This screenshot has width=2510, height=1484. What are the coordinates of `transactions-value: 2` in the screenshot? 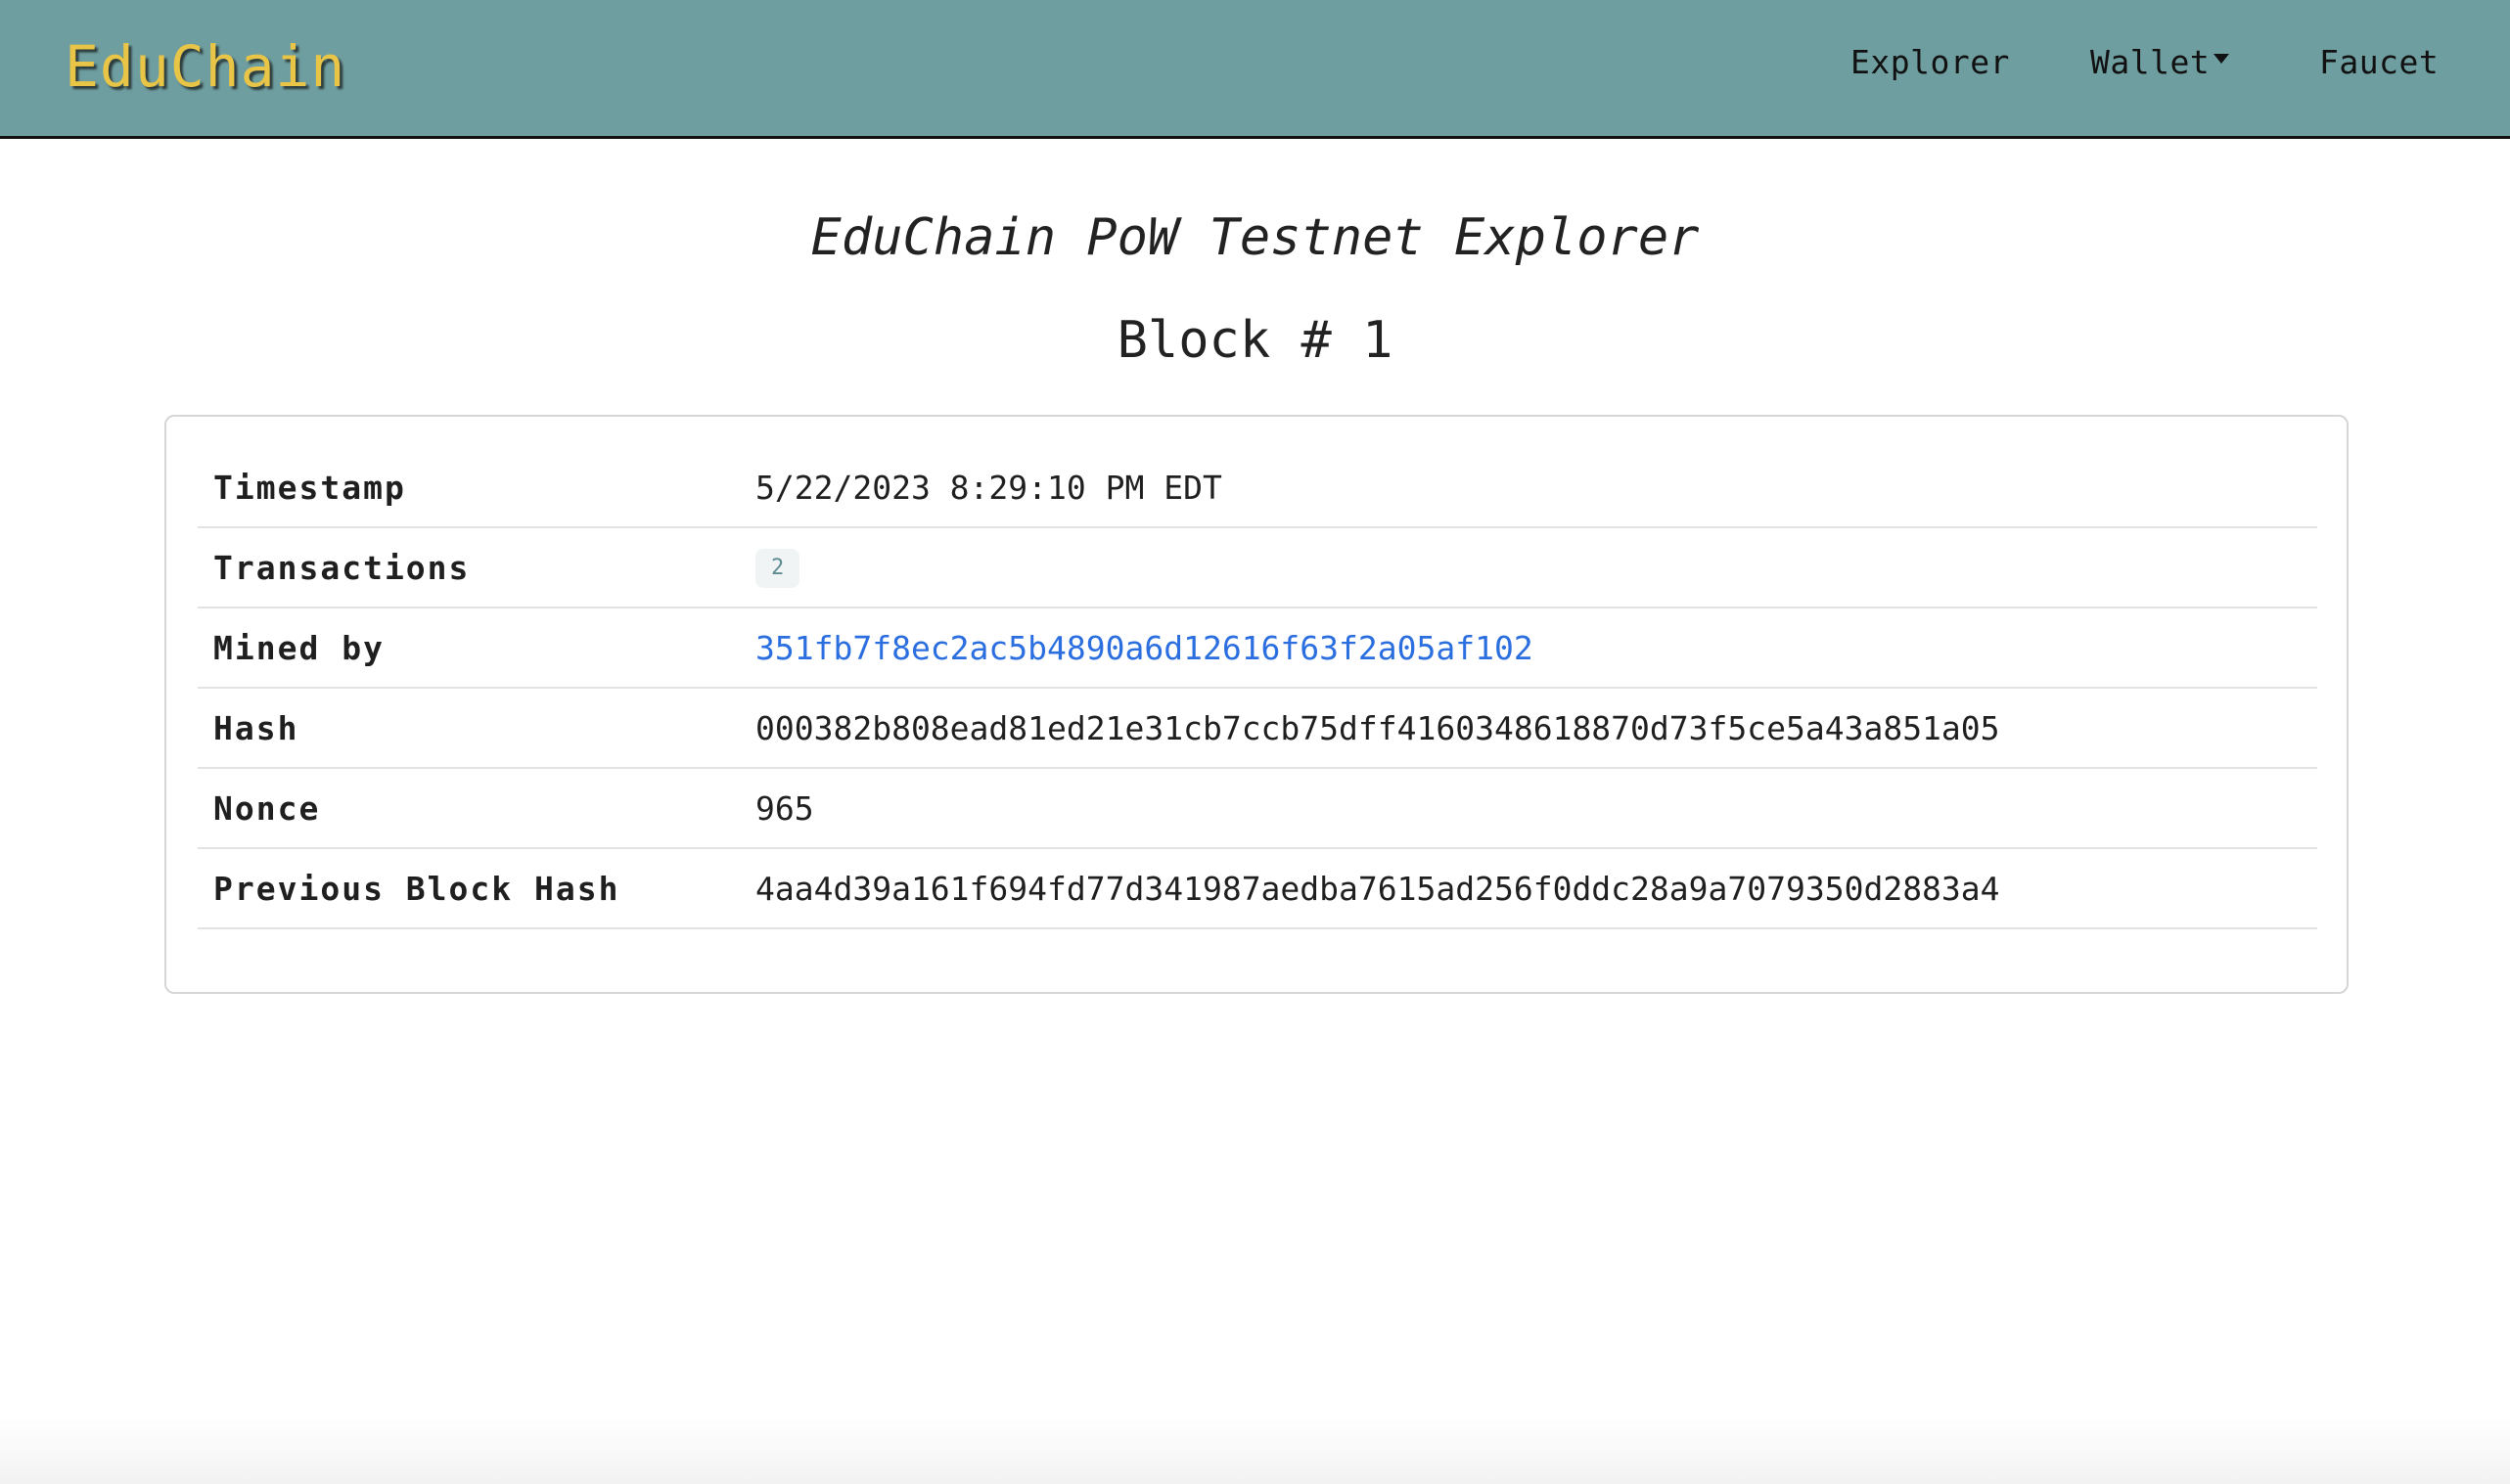 It's located at (777, 568).